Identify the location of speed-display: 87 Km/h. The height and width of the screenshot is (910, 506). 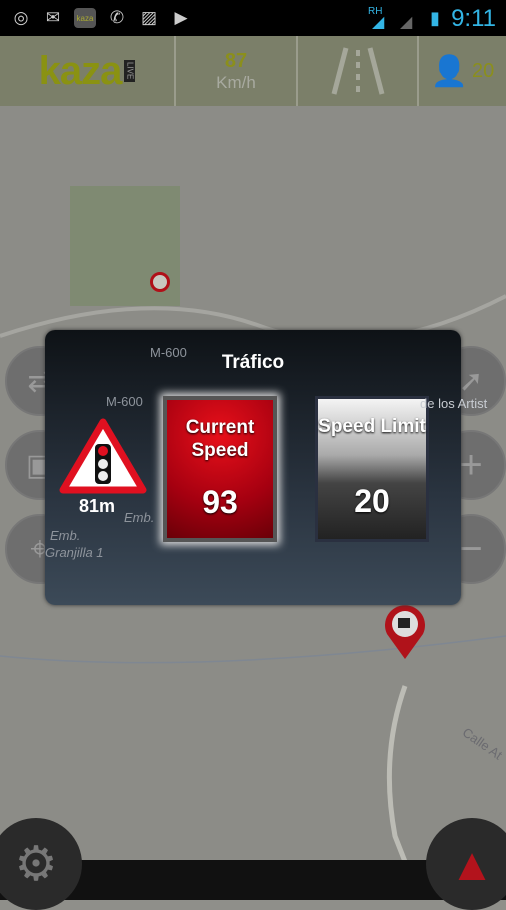
(237, 71).